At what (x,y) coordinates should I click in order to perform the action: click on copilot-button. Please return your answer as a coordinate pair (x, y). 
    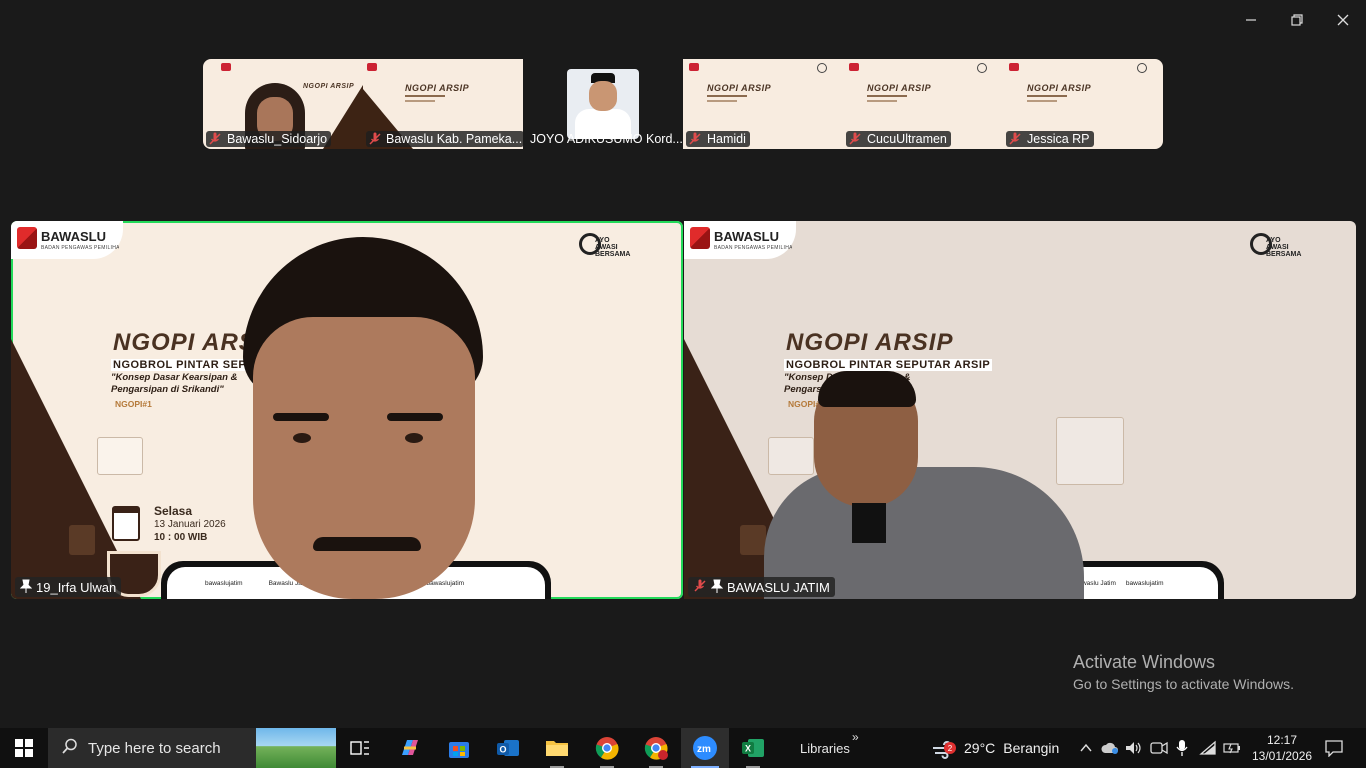
    Looking at the image, I should click on (410, 748).